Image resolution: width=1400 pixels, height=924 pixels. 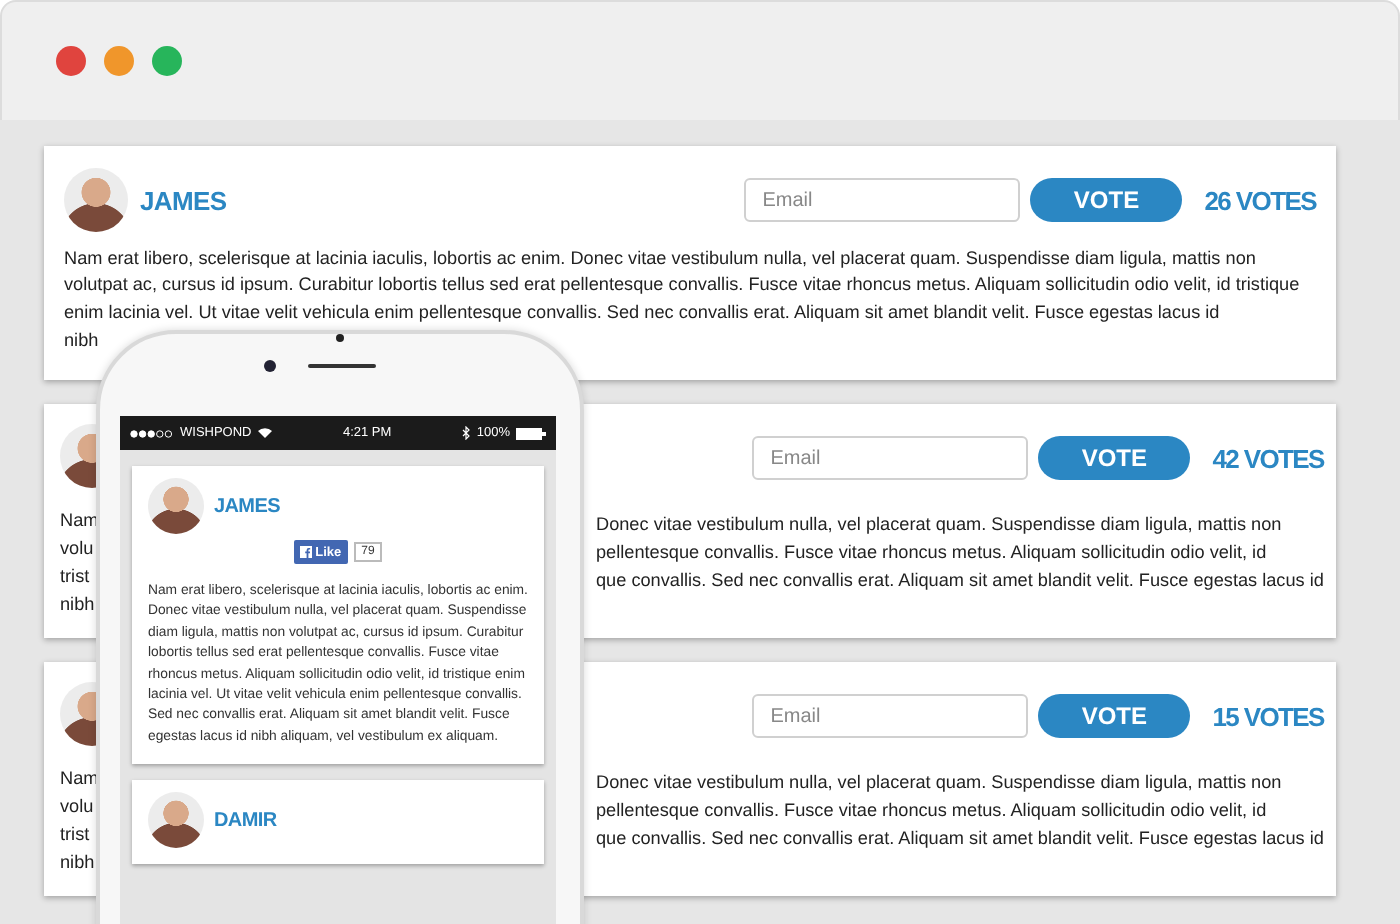 What do you see at coordinates (1268, 716) in the screenshot?
I see `vote-count: 15 VOTES` at bounding box center [1268, 716].